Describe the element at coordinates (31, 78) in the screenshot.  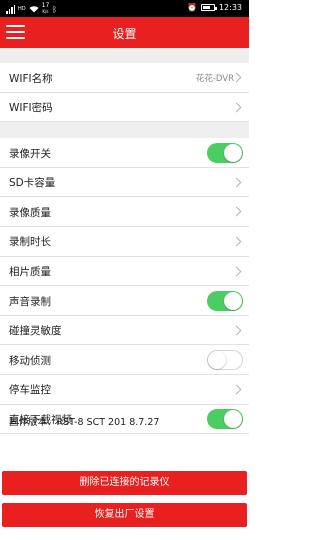
I see `settings-row-label: WIFI名称` at that location.